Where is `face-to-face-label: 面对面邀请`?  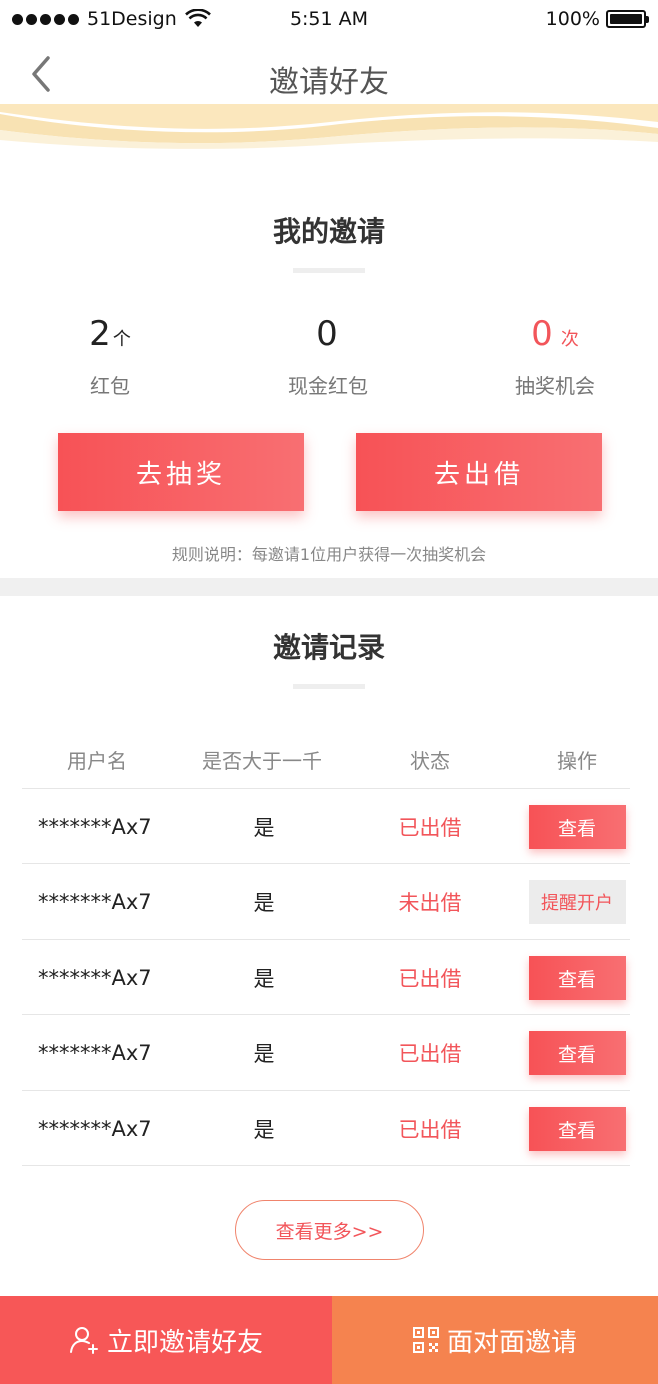
face-to-face-label: 面对面邀请 is located at coordinates (511, 1342).